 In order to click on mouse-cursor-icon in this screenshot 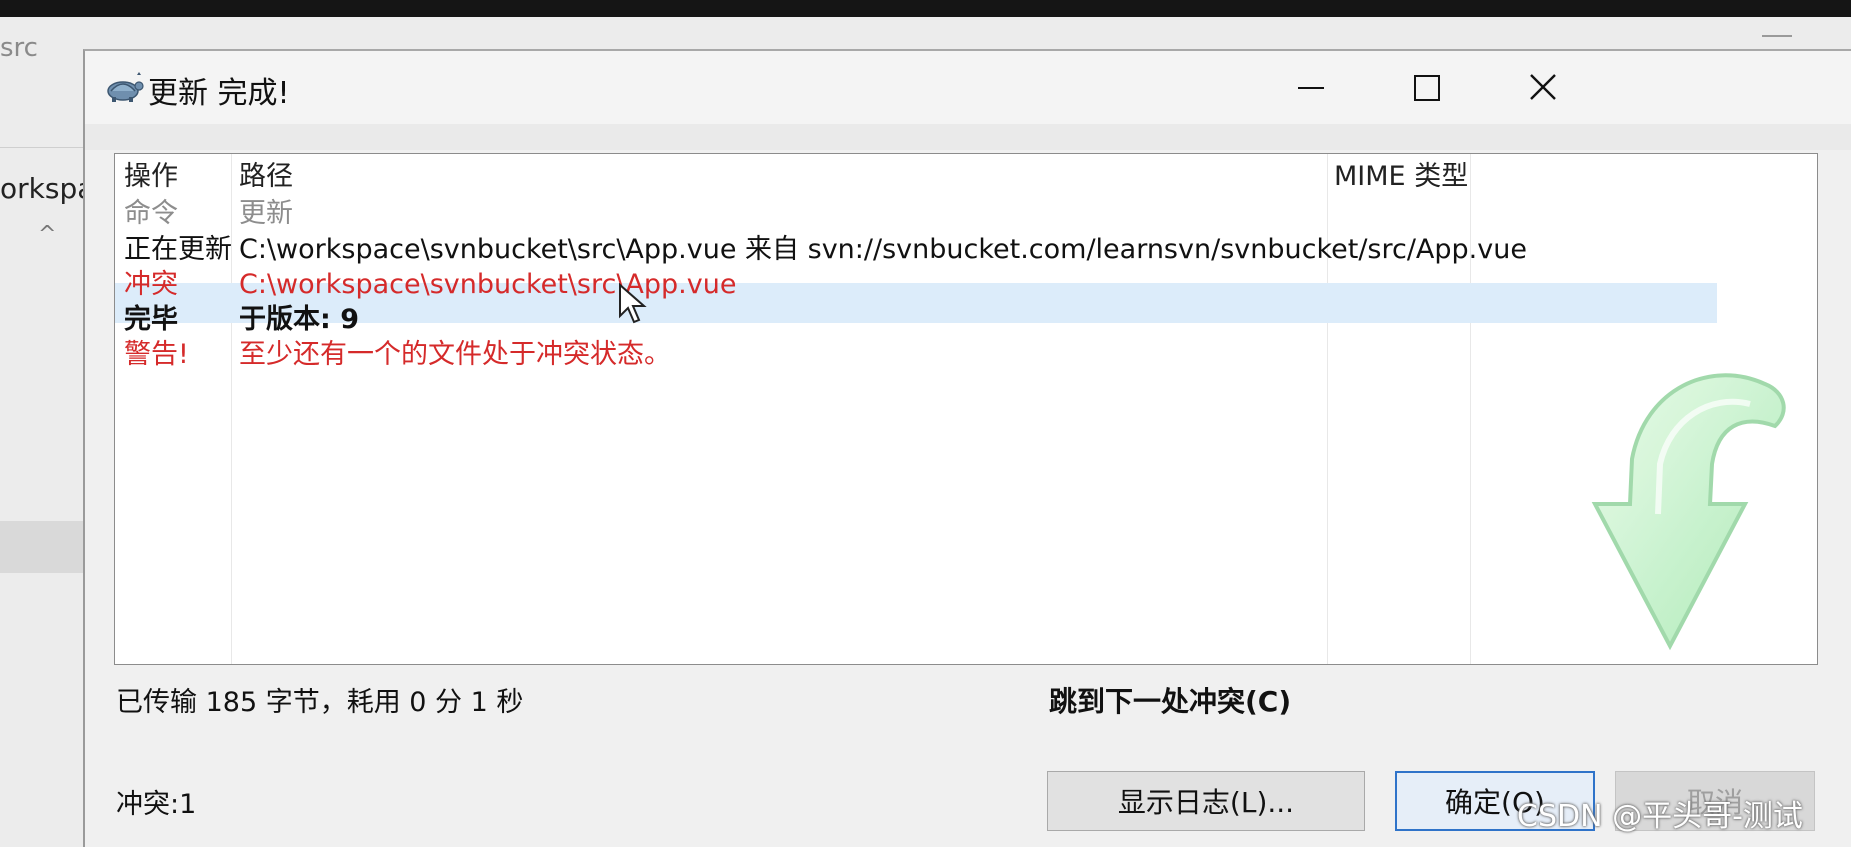, I will do `click(633, 303)`.